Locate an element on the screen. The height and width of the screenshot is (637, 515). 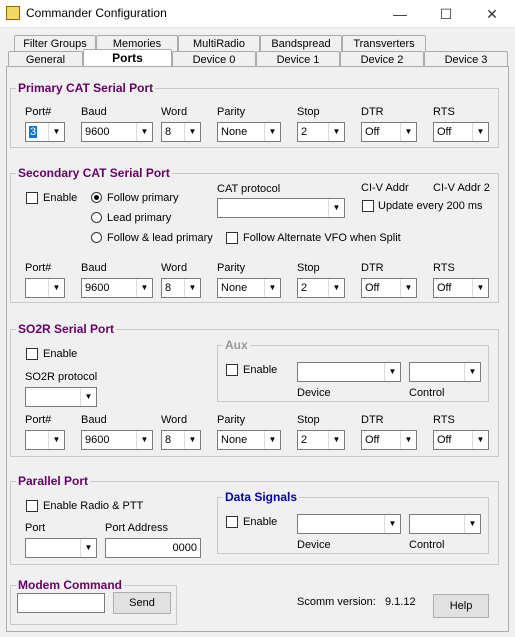
primary-stop-select: 2 ▼ is located at coordinates (321, 132).